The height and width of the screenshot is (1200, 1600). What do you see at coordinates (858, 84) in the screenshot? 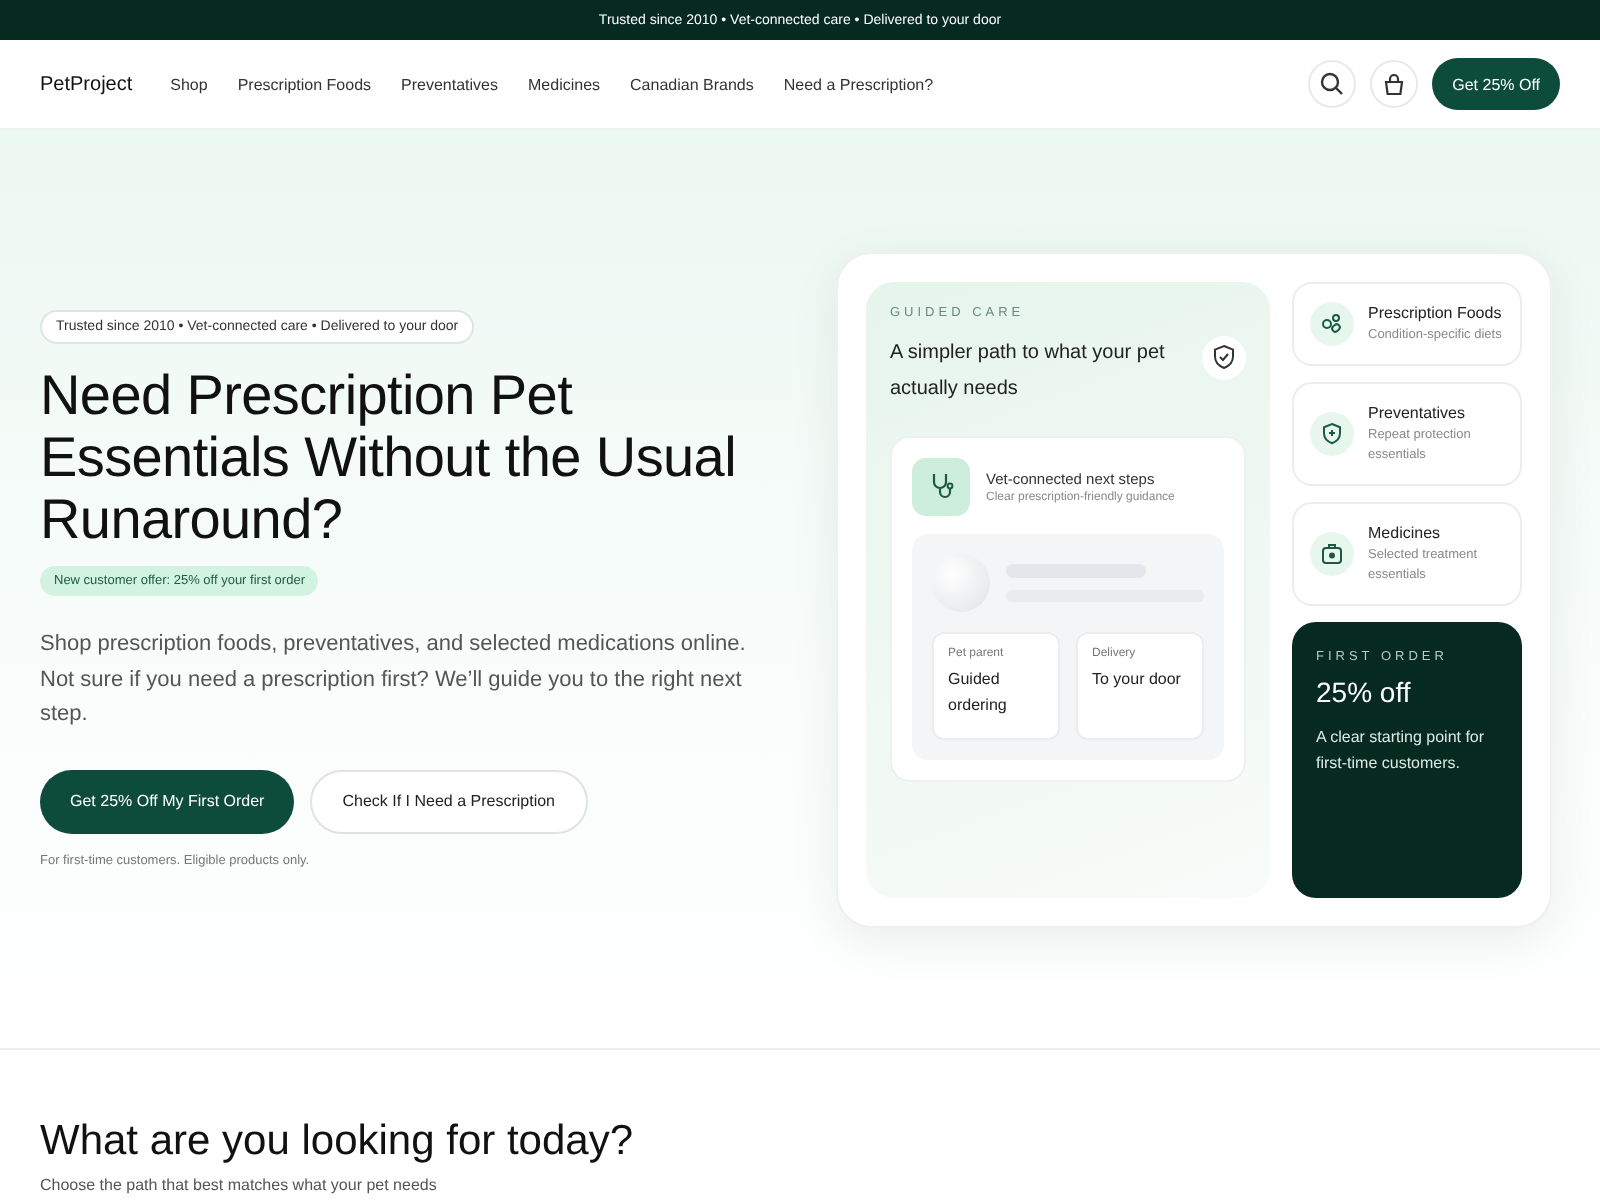
I see `nav-link: Need a Prescription?` at bounding box center [858, 84].